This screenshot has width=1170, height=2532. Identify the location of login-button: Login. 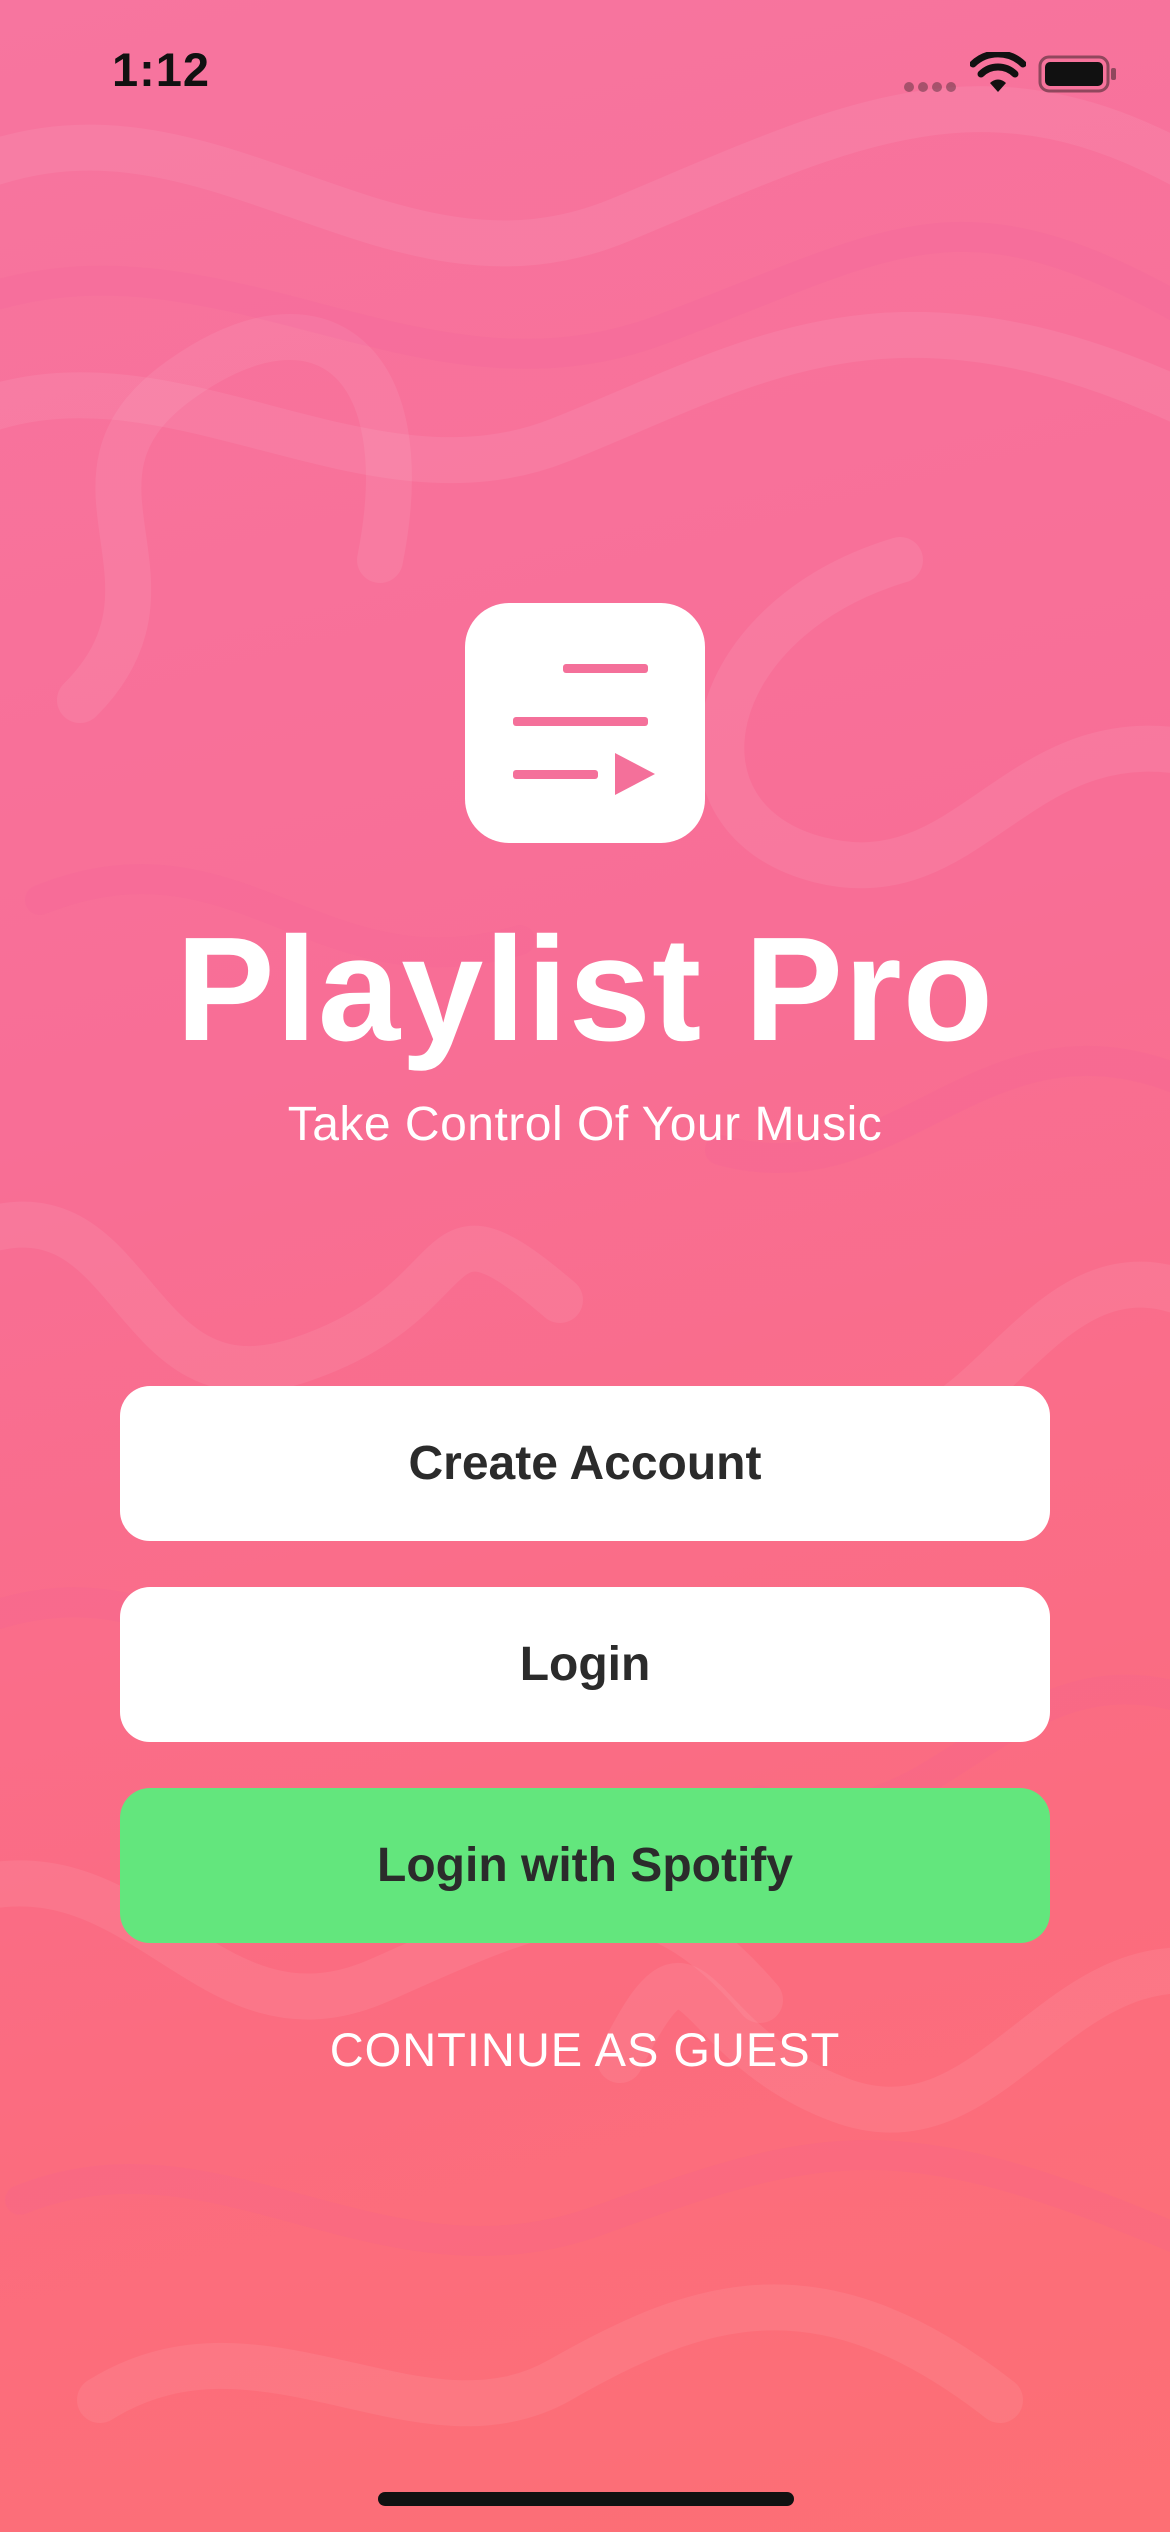
(585, 1664).